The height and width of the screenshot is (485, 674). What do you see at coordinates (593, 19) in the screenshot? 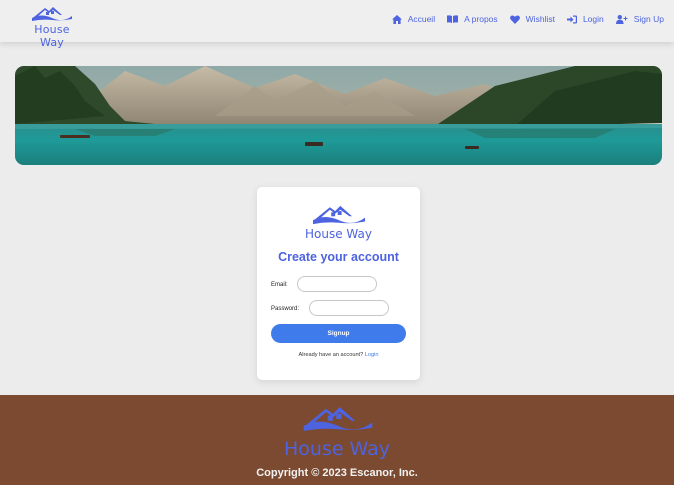
I see `nav-label: Login` at bounding box center [593, 19].